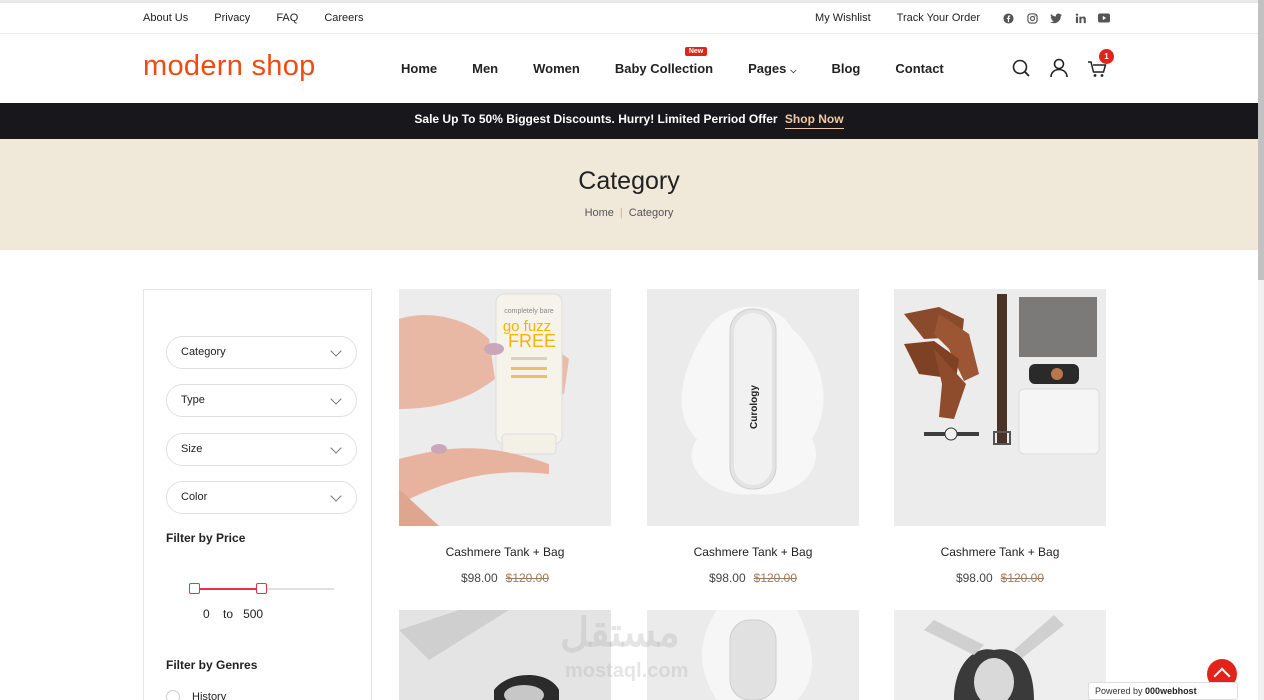 The height and width of the screenshot is (700, 1264). What do you see at coordinates (814, 120) in the screenshot?
I see `shop-now-link: Shop Now` at bounding box center [814, 120].